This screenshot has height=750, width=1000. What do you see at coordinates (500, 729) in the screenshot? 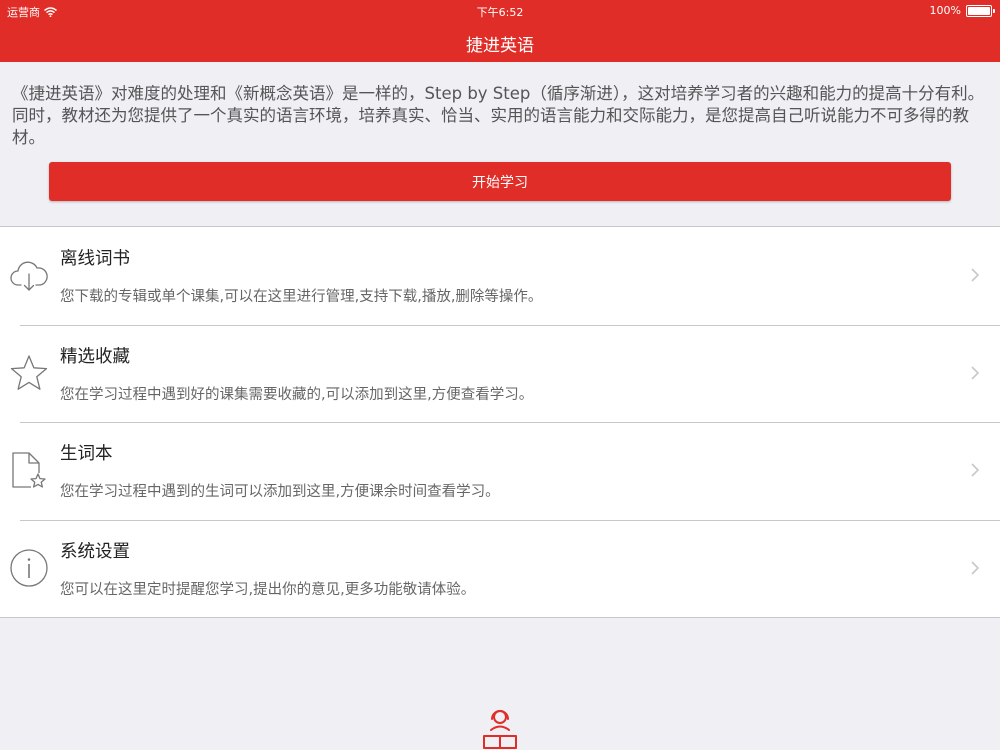
I see `reader-logo-icon` at bounding box center [500, 729].